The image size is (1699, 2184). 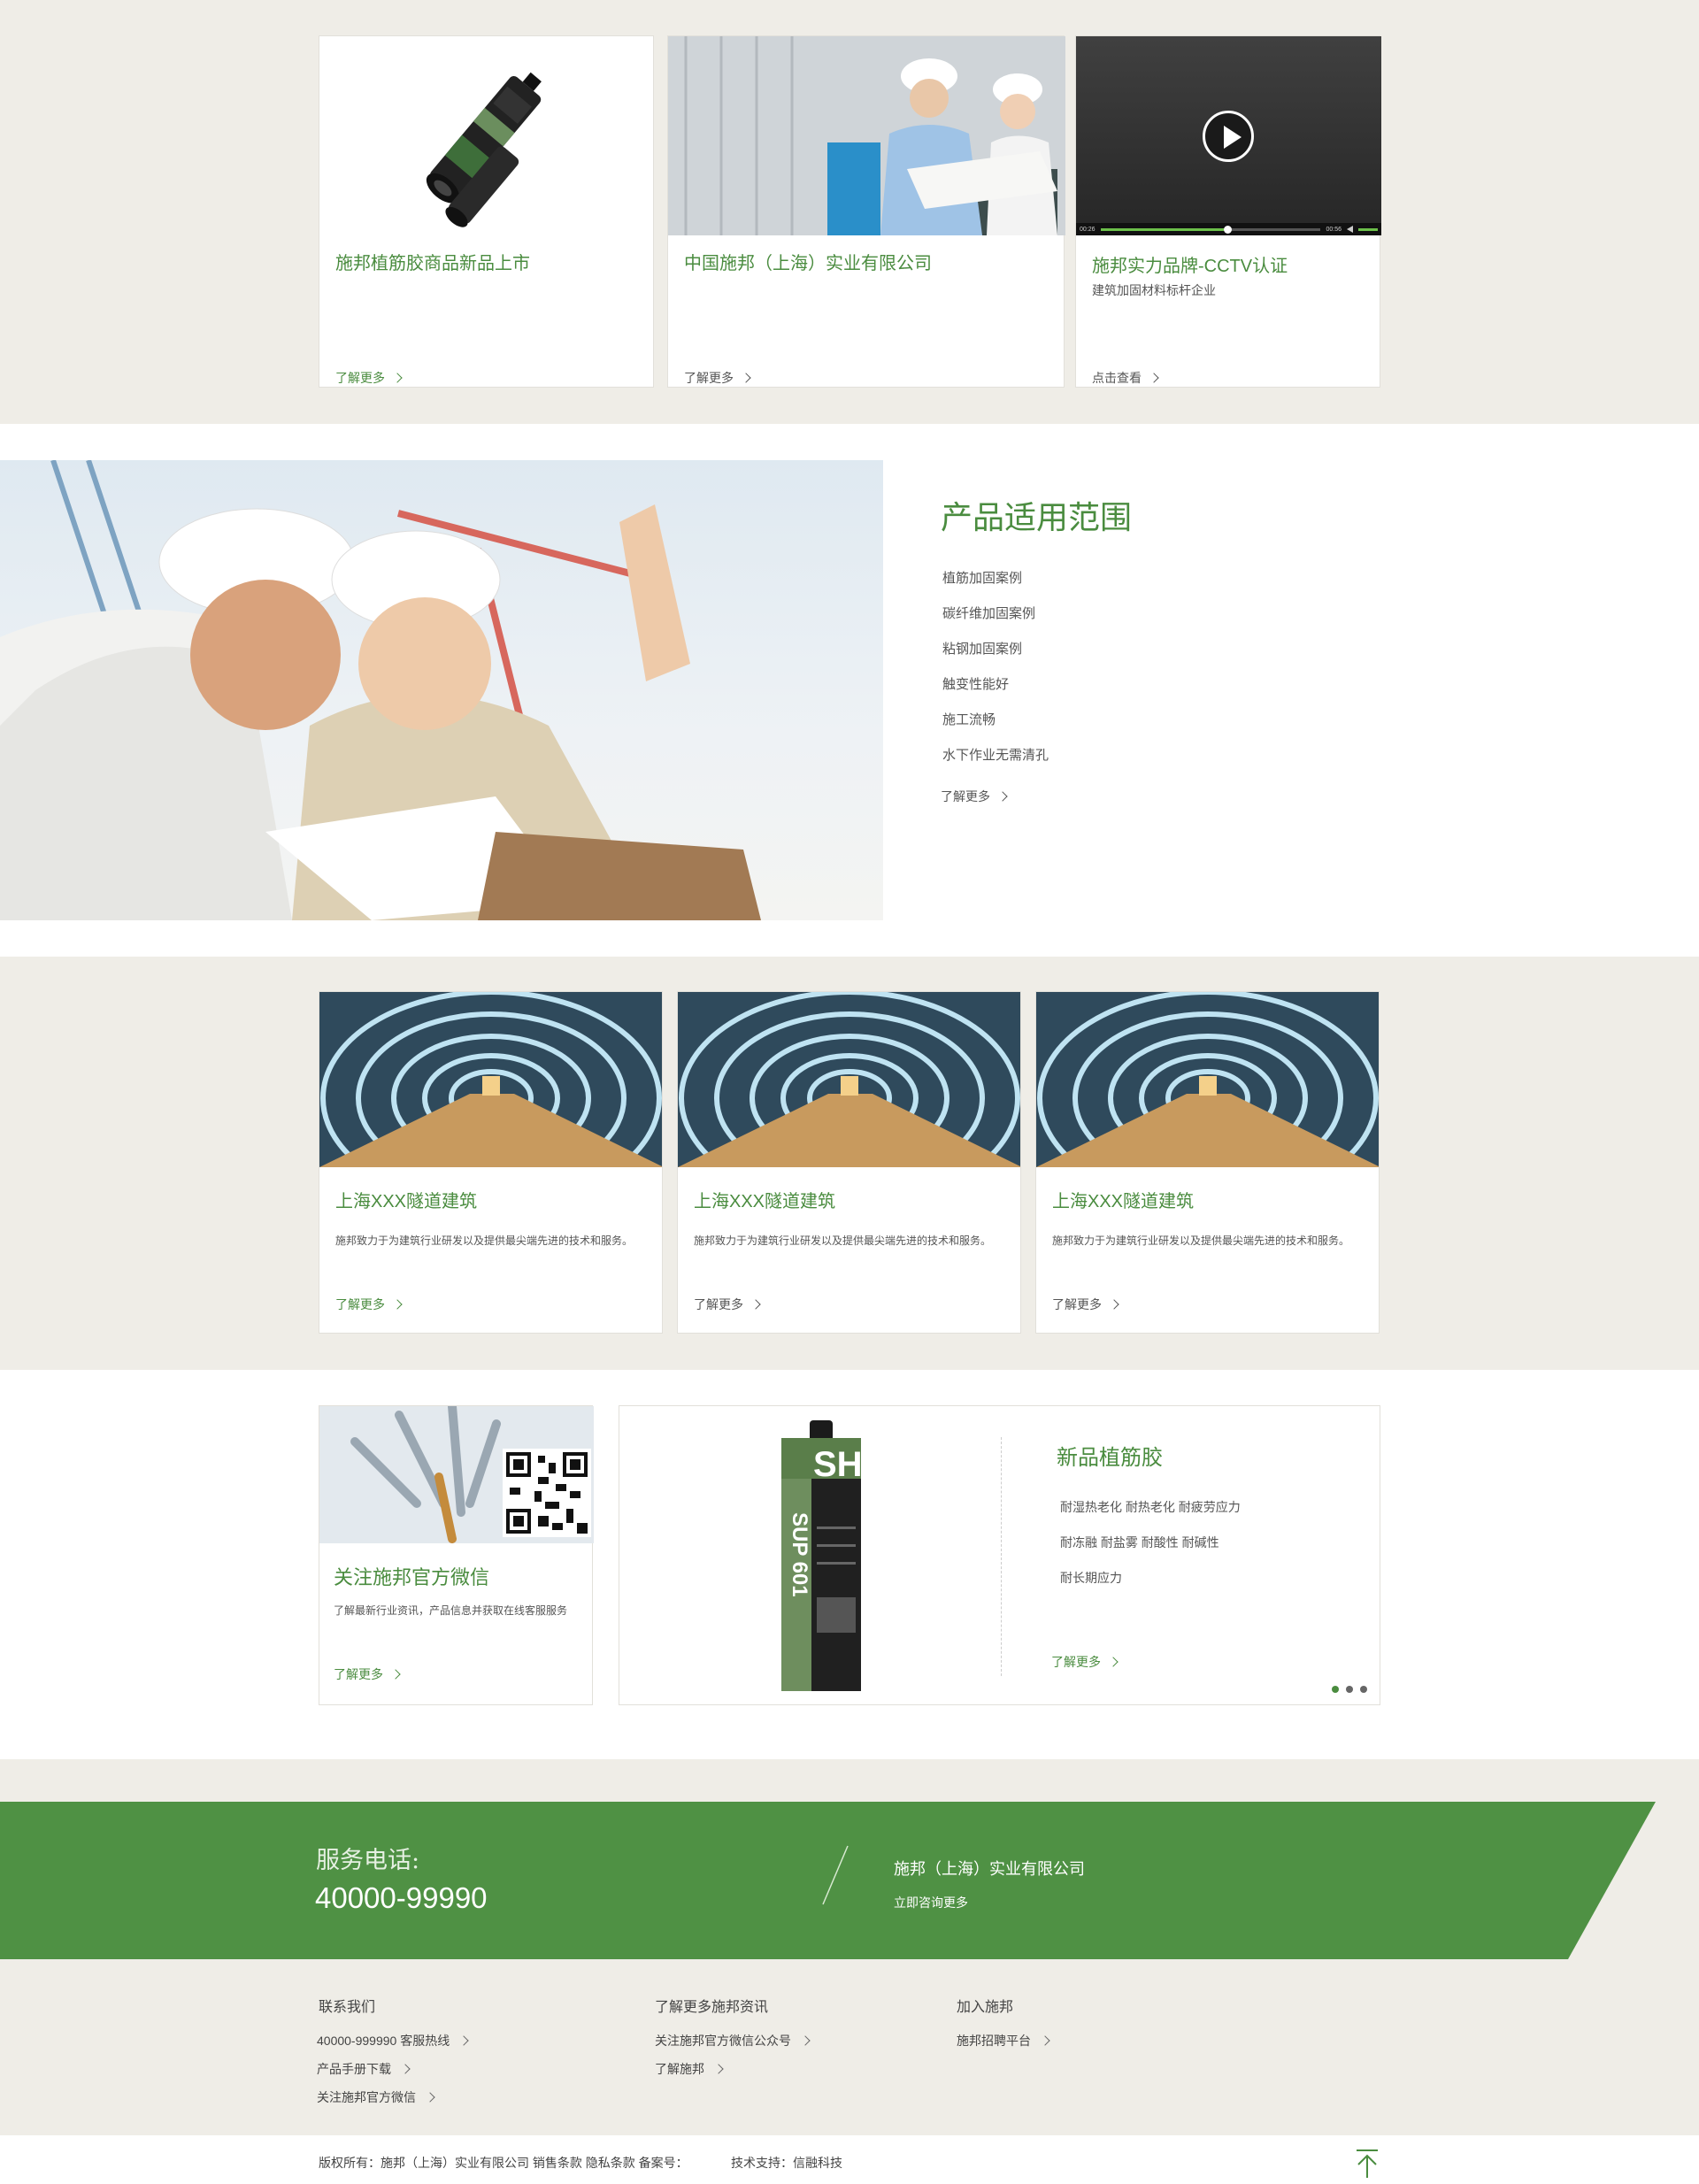 I want to click on back-to-top-icon, so click(x=1367, y=2164).